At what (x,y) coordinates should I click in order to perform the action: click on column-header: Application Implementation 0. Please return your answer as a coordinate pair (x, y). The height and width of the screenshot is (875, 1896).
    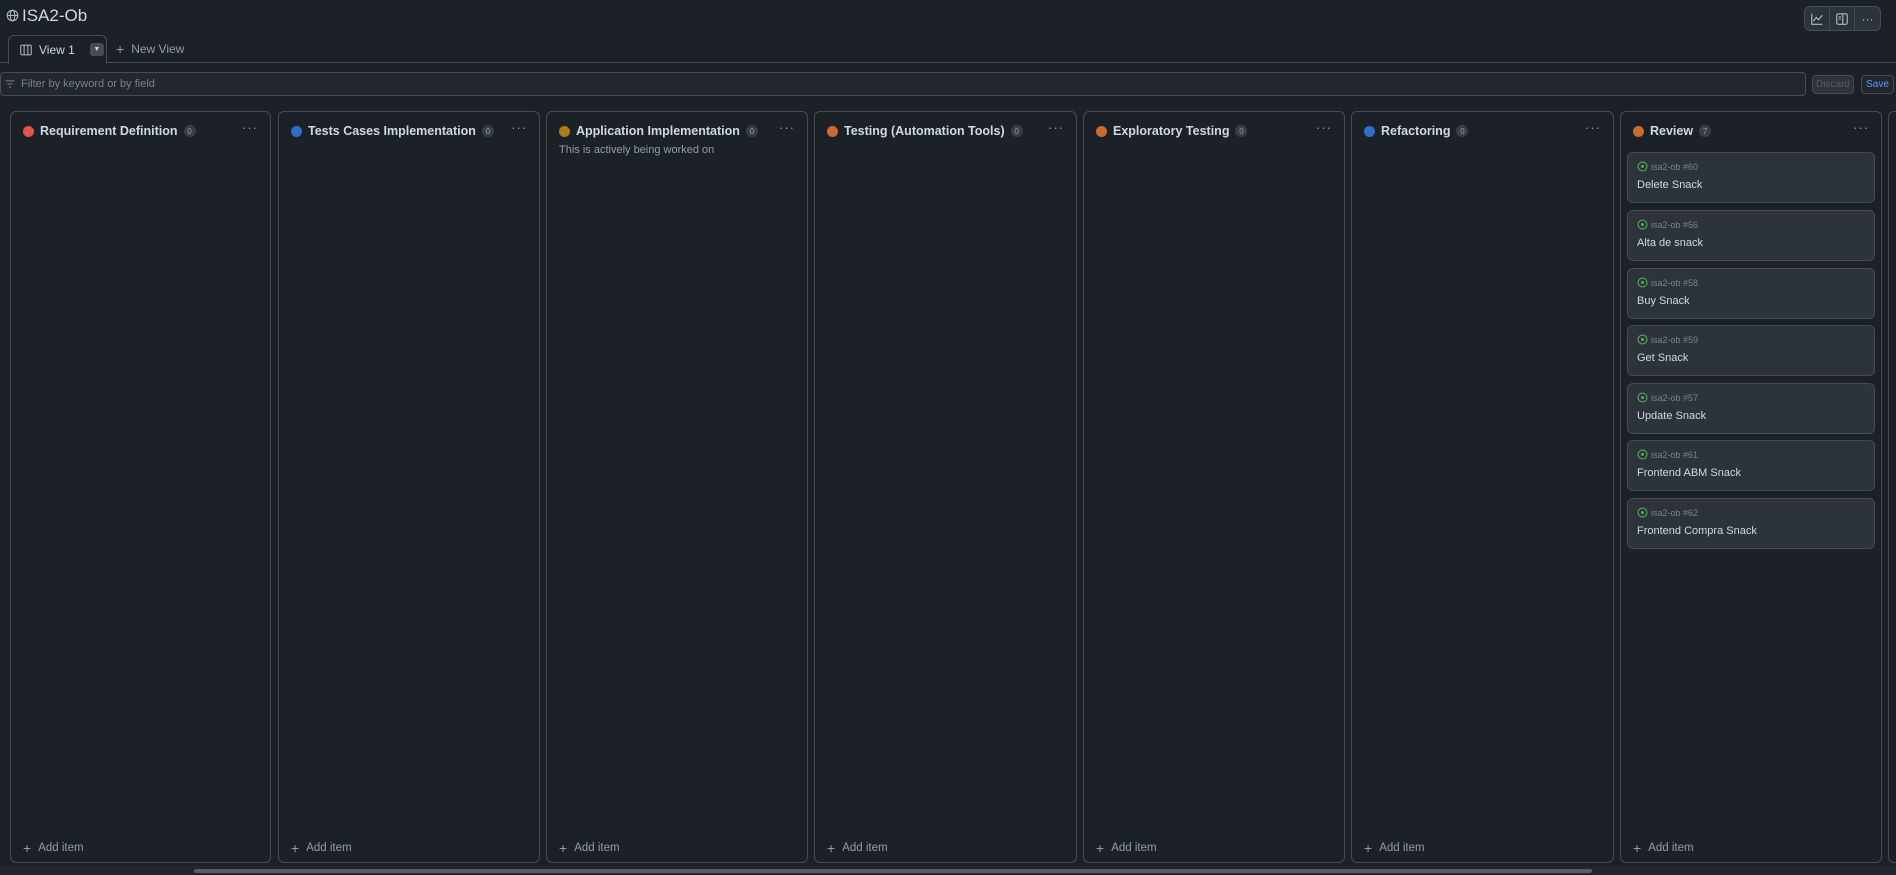
    Looking at the image, I should click on (679, 131).